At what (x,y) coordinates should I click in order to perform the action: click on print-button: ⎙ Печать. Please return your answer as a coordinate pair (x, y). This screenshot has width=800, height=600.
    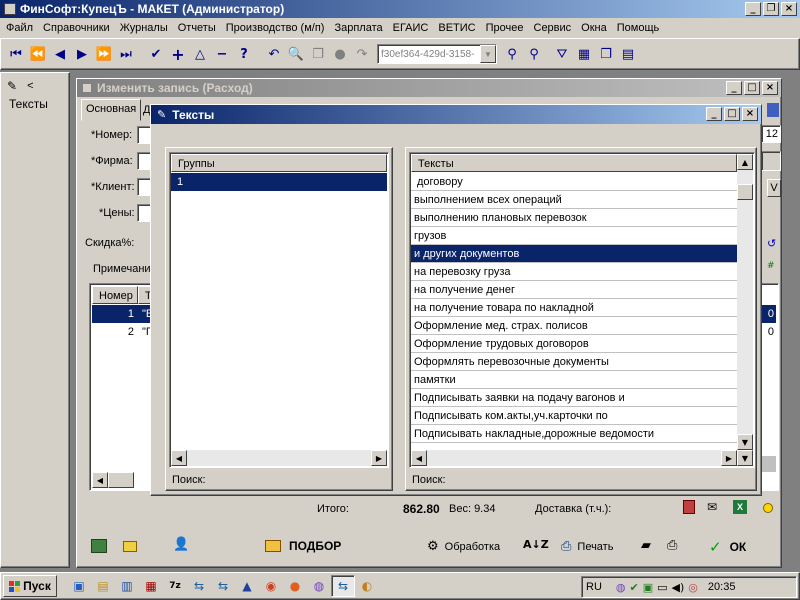
    Looking at the image, I should click on (587, 546).